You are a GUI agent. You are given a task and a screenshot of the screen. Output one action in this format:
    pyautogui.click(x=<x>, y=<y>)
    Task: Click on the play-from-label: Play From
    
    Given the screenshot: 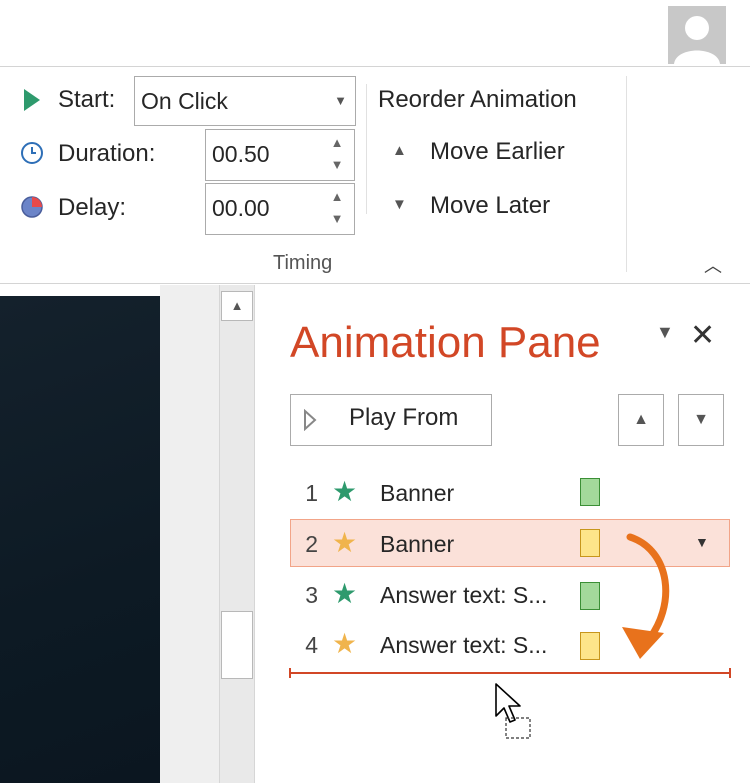 What is the action you would take?
    pyautogui.click(x=404, y=417)
    